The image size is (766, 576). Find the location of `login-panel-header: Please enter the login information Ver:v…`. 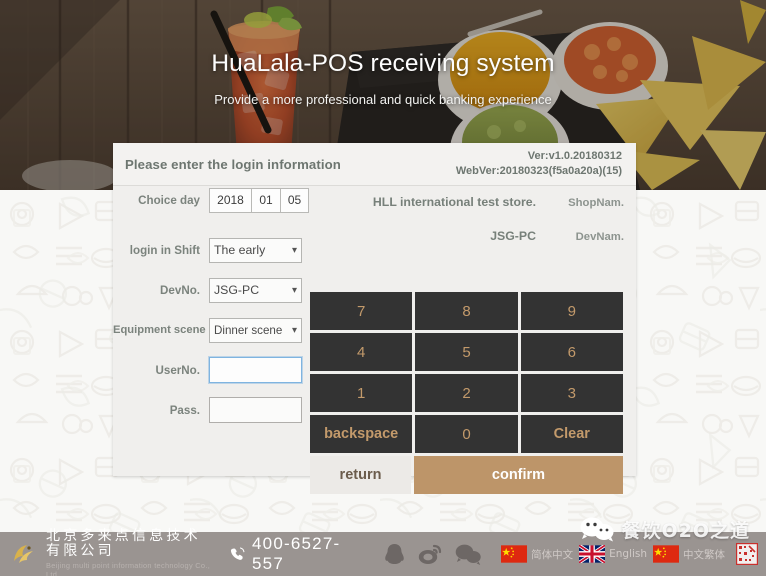

login-panel-header: Please enter the login information Ver:v… is located at coordinates (374, 164).